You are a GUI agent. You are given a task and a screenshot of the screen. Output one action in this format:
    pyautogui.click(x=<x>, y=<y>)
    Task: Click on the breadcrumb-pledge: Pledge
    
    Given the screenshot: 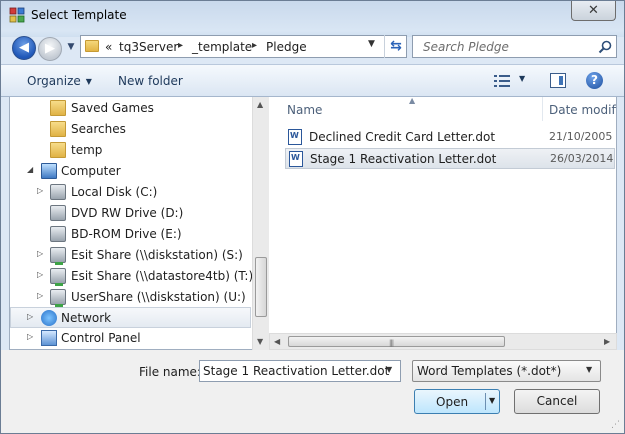 What is the action you would take?
    pyautogui.click(x=286, y=47)
    